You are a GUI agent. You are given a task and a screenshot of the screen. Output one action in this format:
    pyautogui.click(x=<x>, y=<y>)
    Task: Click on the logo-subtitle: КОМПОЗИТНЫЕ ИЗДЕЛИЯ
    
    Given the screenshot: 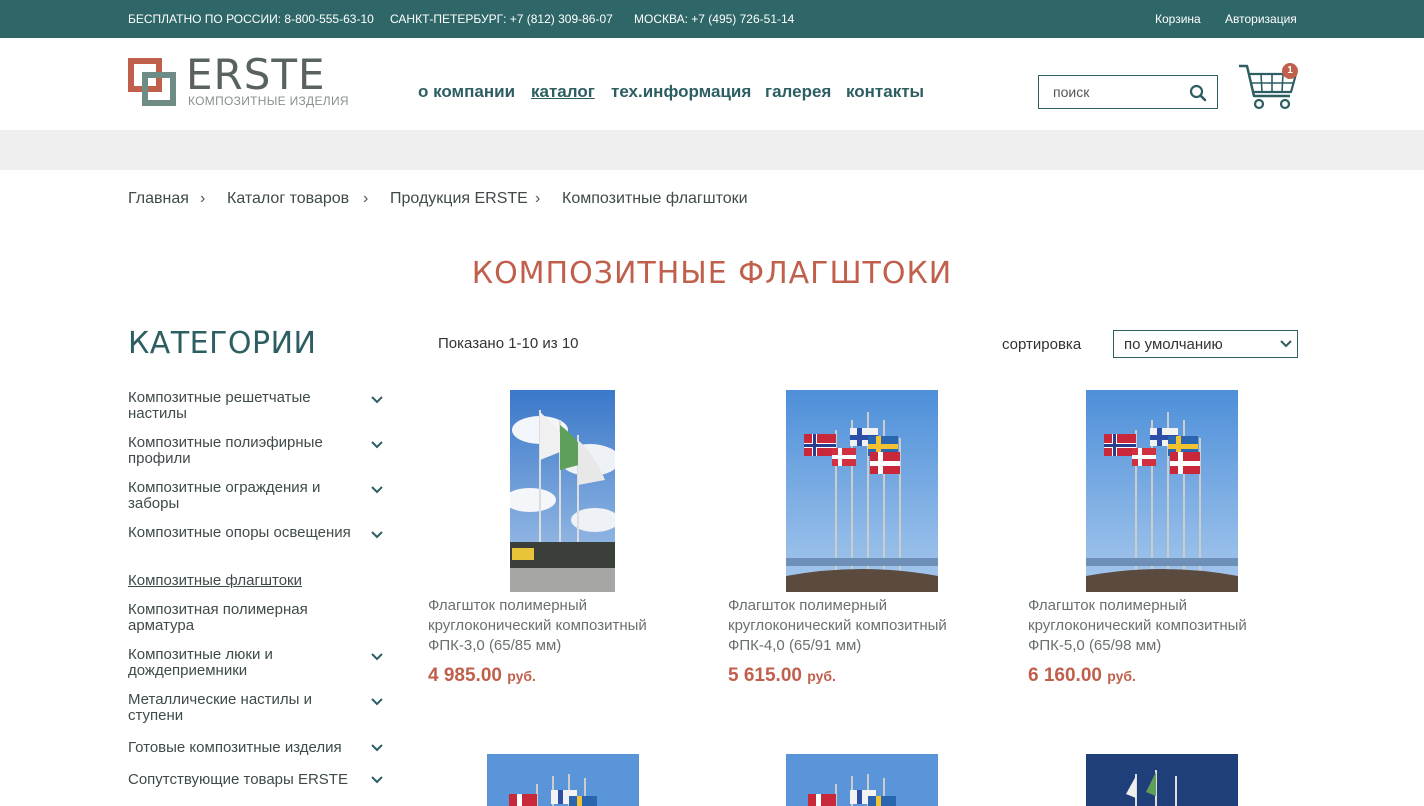 What is the action you would take?
    pyautogui.click(x=268, y=101)
    